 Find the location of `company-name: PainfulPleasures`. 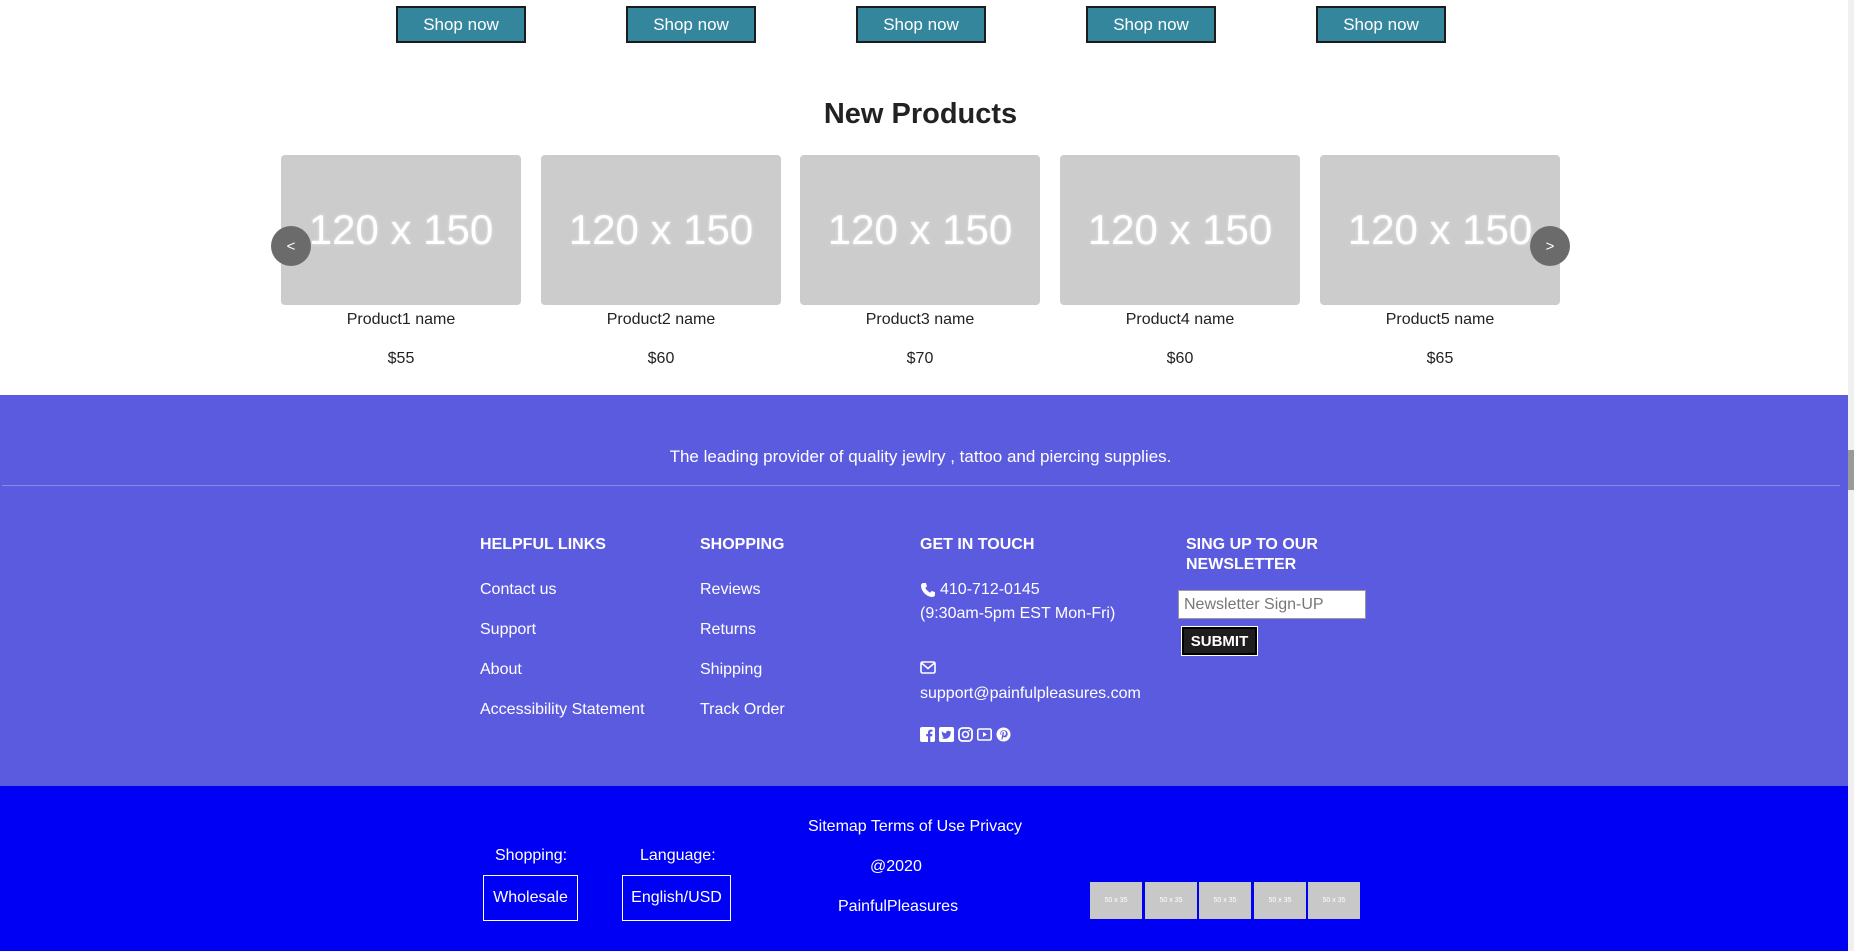

company-name: PainfulPleasures is located at coordinates (898, 906).